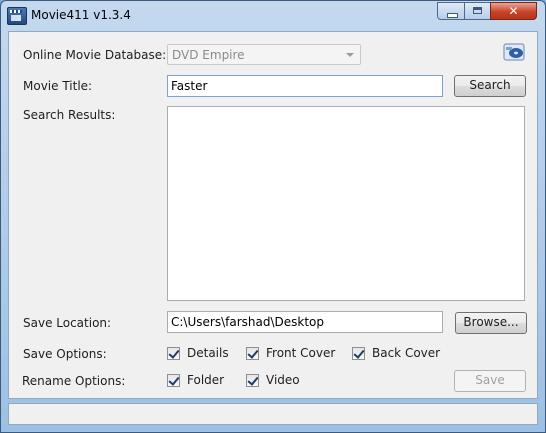 Image resolution: width=546 pixels, height=433 pixels. What do you see at coordinates (95, 55) in the screenshot?
I see `database-label: Online Movie Database:` at bounding box center [95, 55].